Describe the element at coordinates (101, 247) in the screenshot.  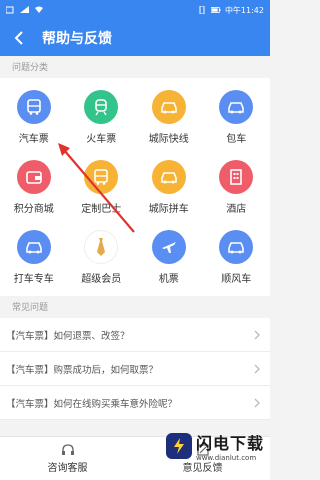
I see `tie-icon` at that location.